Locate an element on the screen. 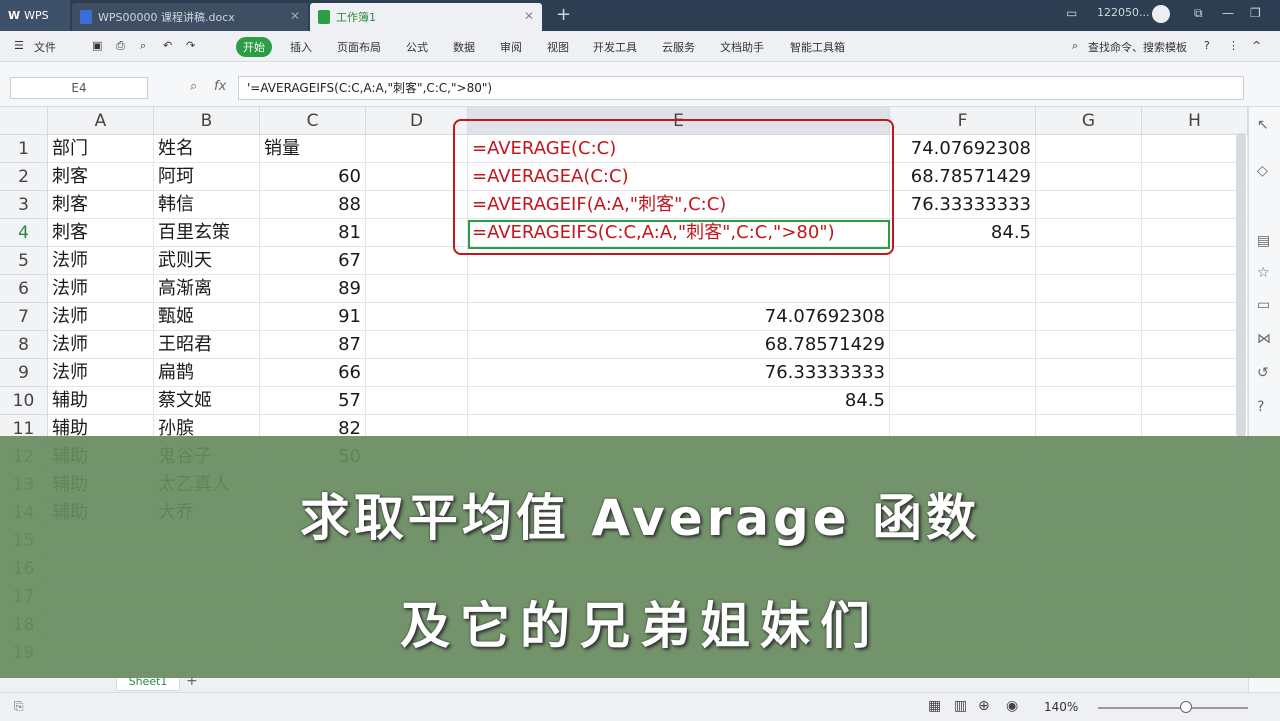  cell-f10 is located at coordinates (963, 401).